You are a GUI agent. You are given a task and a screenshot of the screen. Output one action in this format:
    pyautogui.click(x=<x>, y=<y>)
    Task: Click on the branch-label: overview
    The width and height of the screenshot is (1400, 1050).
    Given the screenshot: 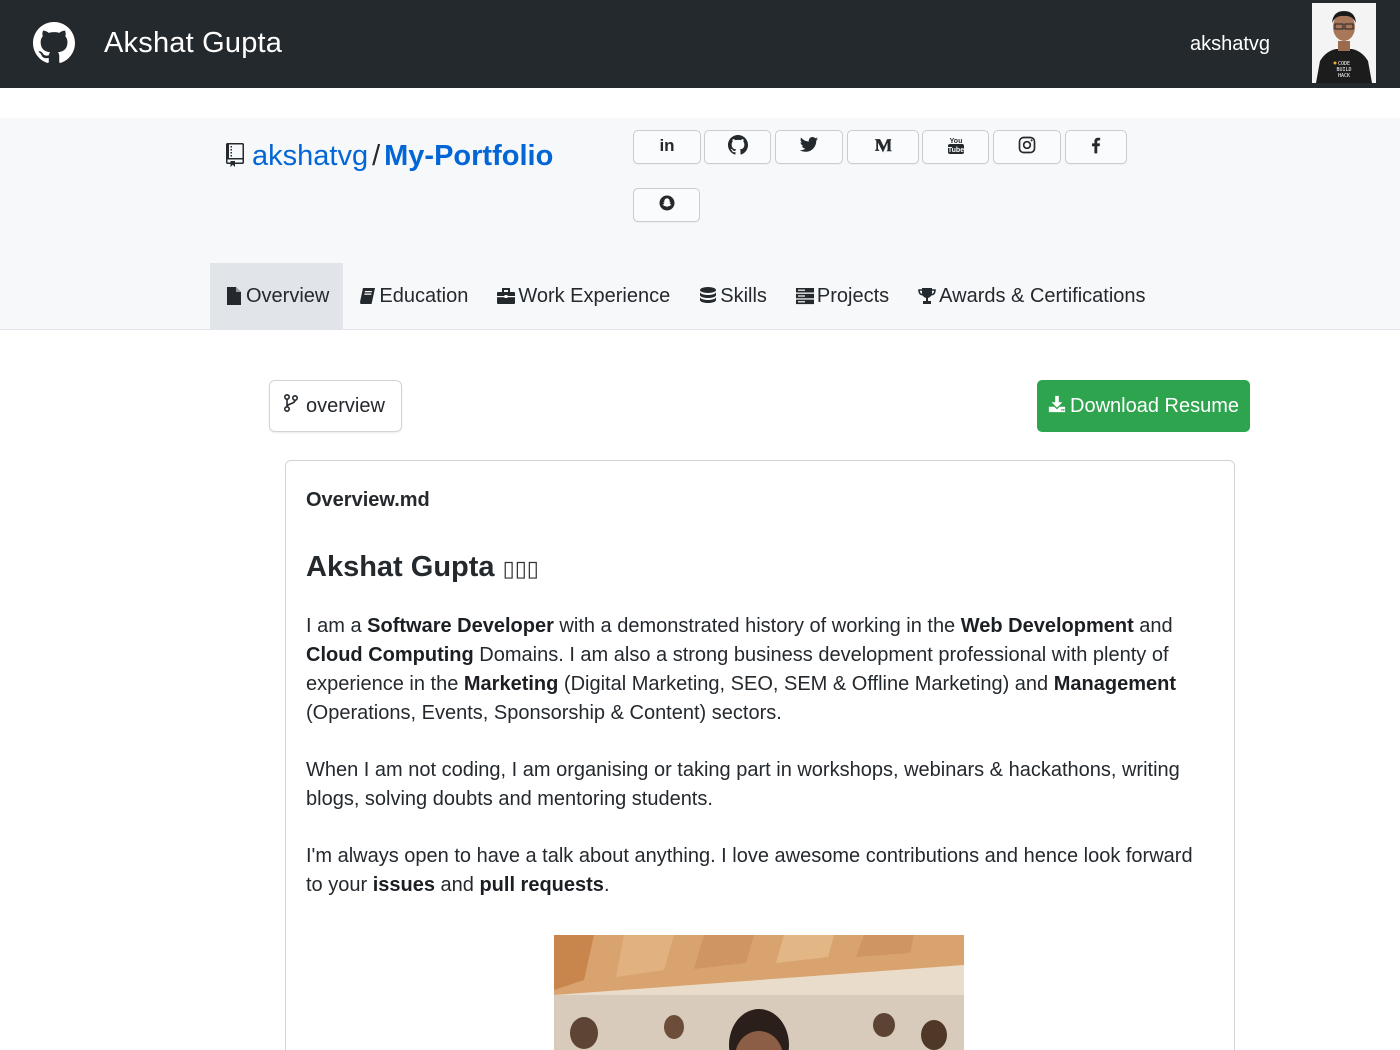 What is the action you would take?
    pyautogui.click(x=345, y=405)
    